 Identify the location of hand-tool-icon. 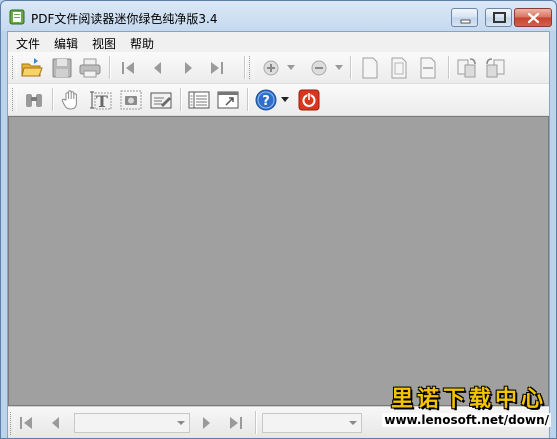
(69, 100).